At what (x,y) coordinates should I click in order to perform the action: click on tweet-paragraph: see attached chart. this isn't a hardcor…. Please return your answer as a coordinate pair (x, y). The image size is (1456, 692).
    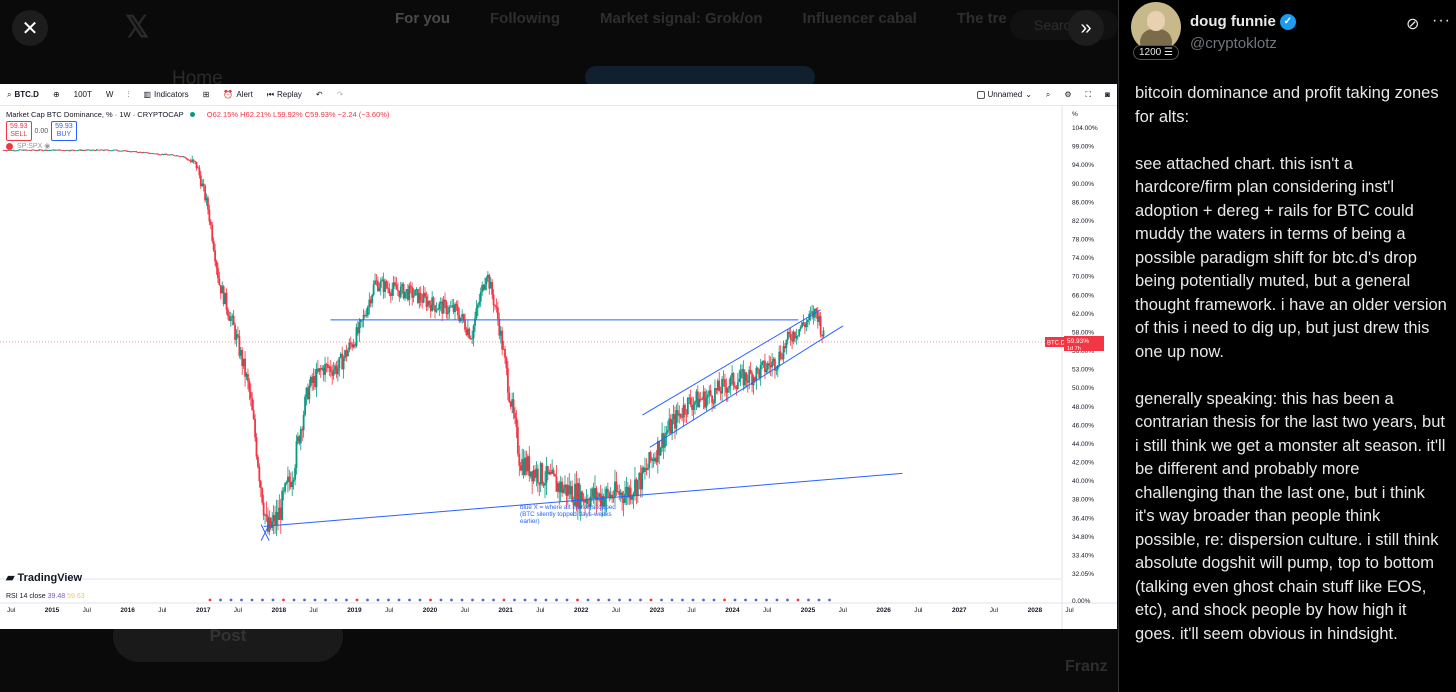
    Looking at the image, I should click on (1291, 257).